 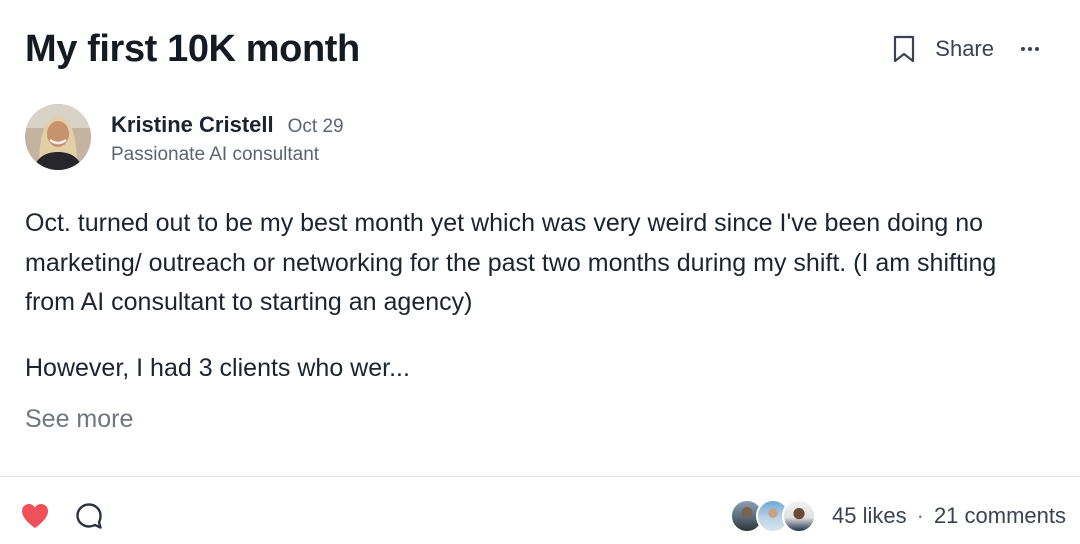 I want to click on more-options-button, so click(x=1030, y=49).